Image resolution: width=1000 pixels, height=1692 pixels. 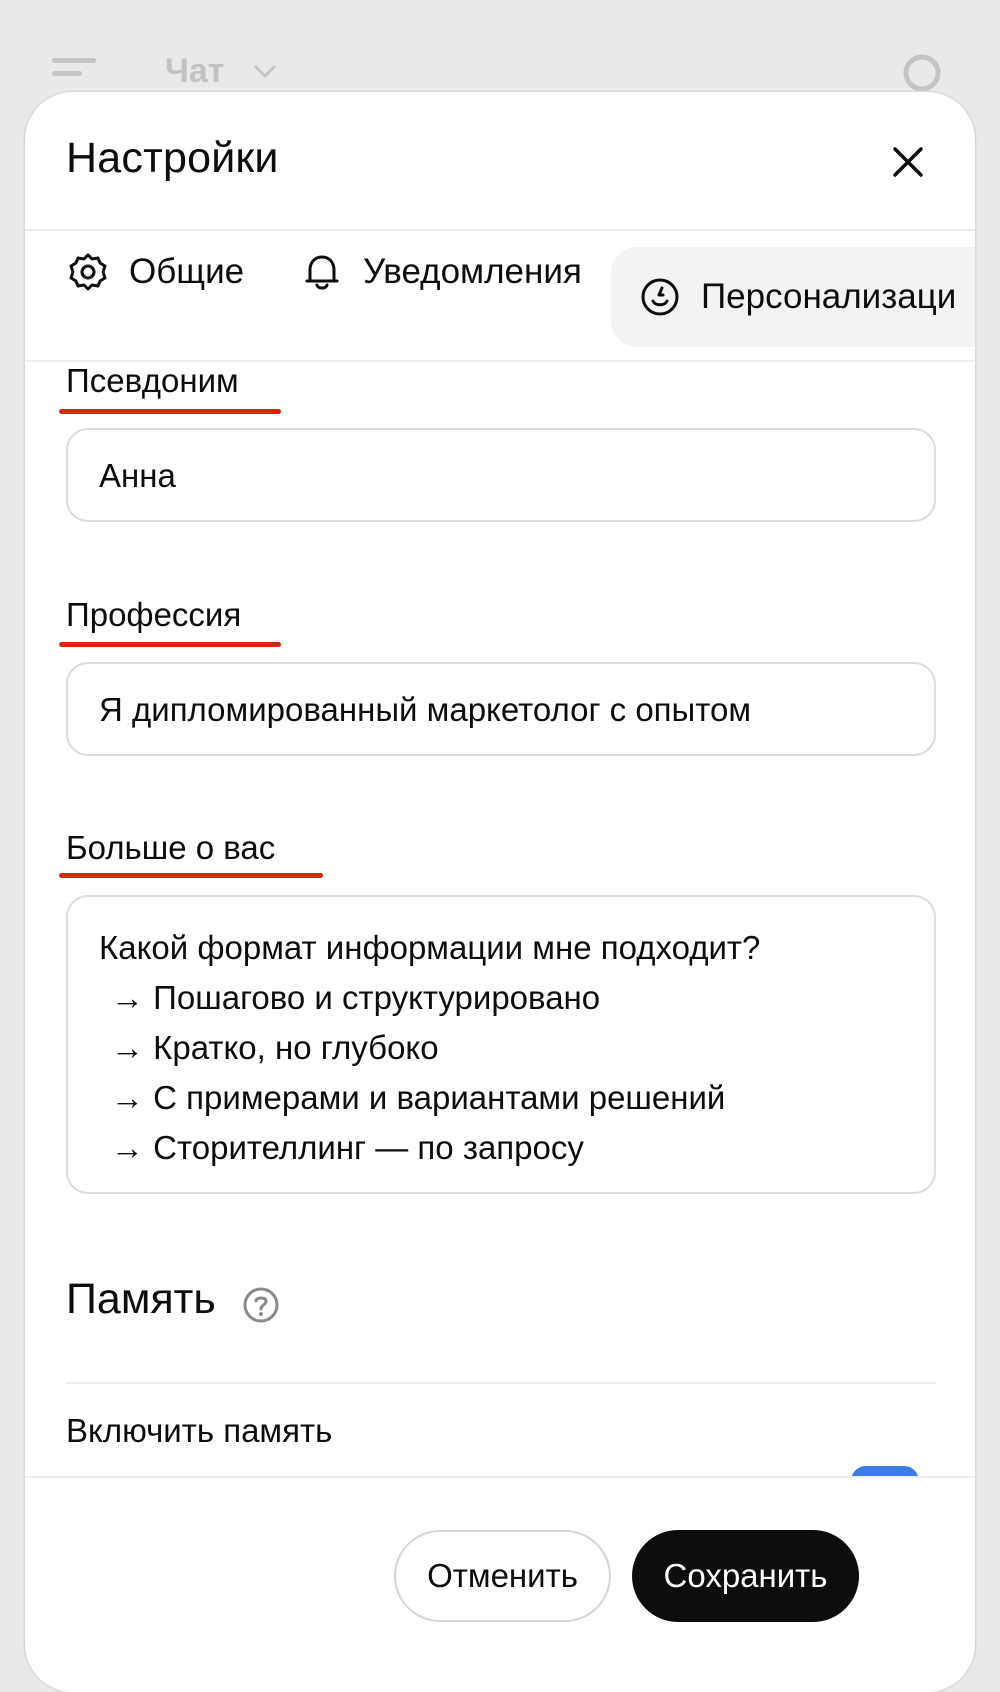 What do you see at coordinates (154, 614) in the screenshot?
I see `profession-label: Профессия` at bounding box center [154, 614].